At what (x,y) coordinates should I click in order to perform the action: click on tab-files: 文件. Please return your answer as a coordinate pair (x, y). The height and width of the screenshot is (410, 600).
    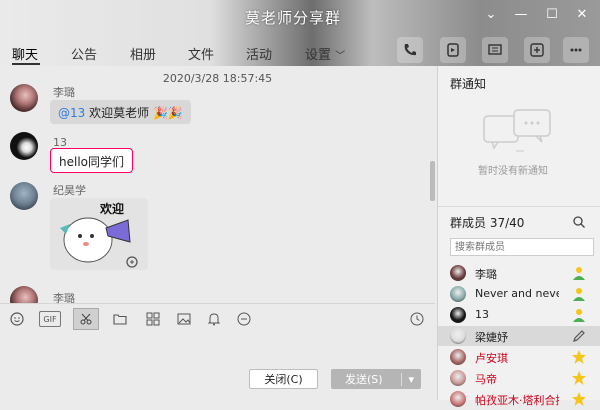
    Looking at the image, I should click on (201, 53).